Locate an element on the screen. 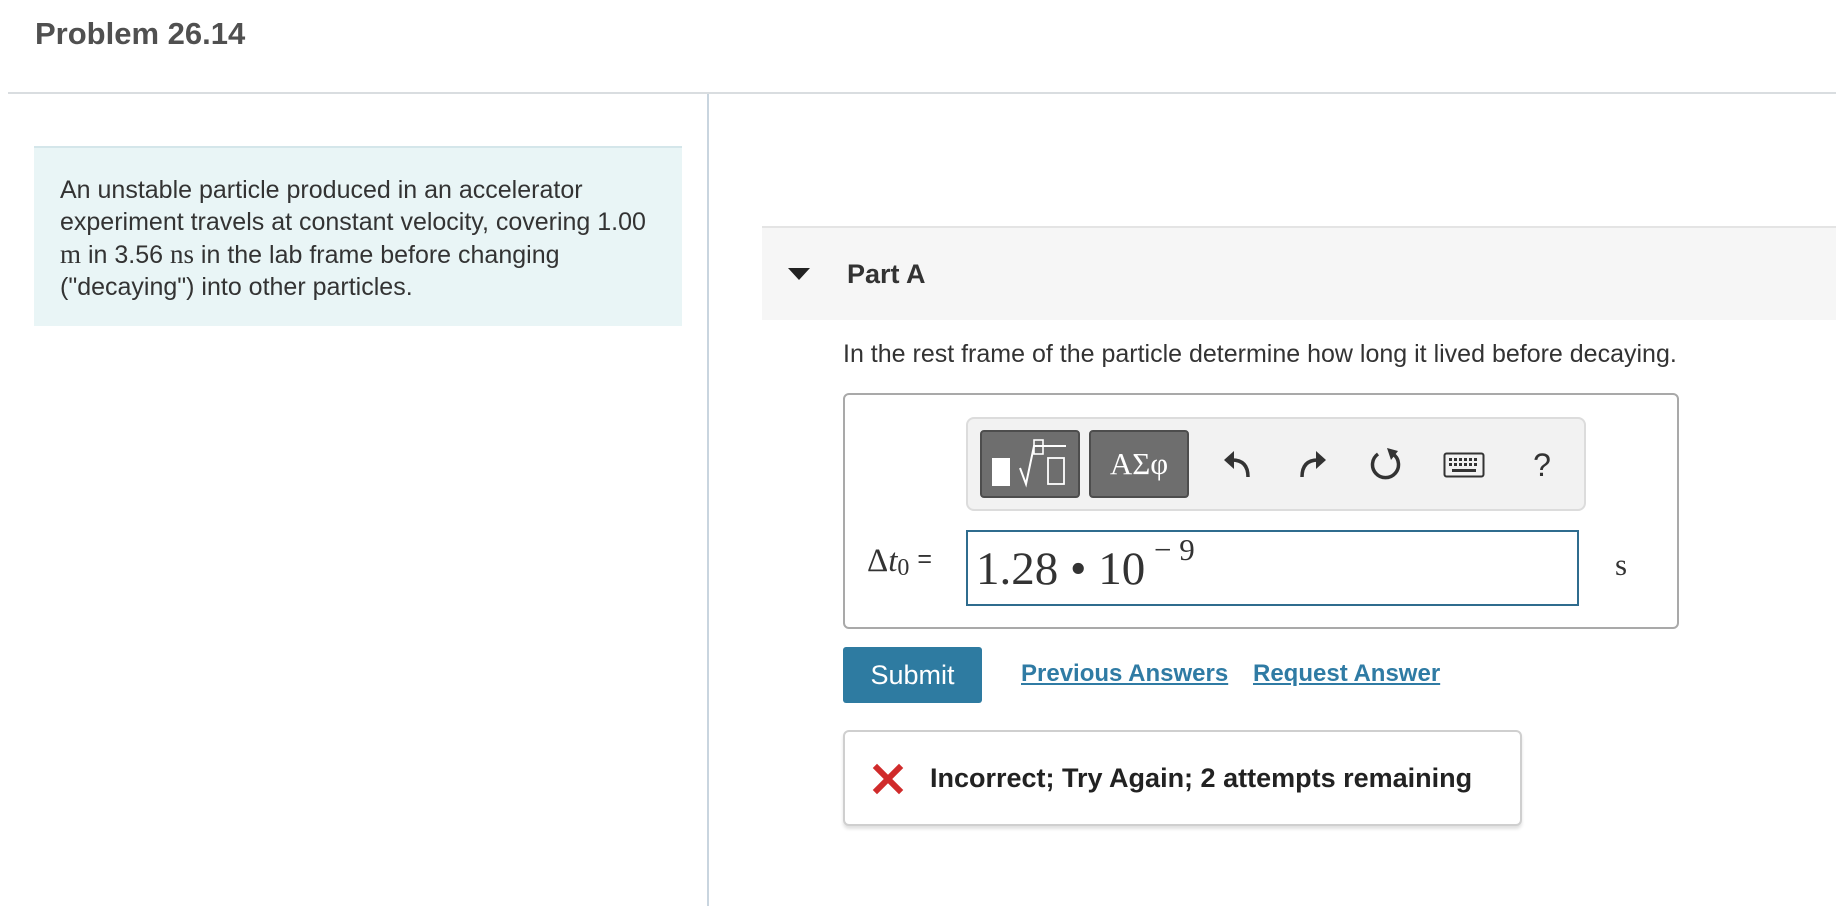  part-a-header: Part A is located at coordinates (1299, 273).